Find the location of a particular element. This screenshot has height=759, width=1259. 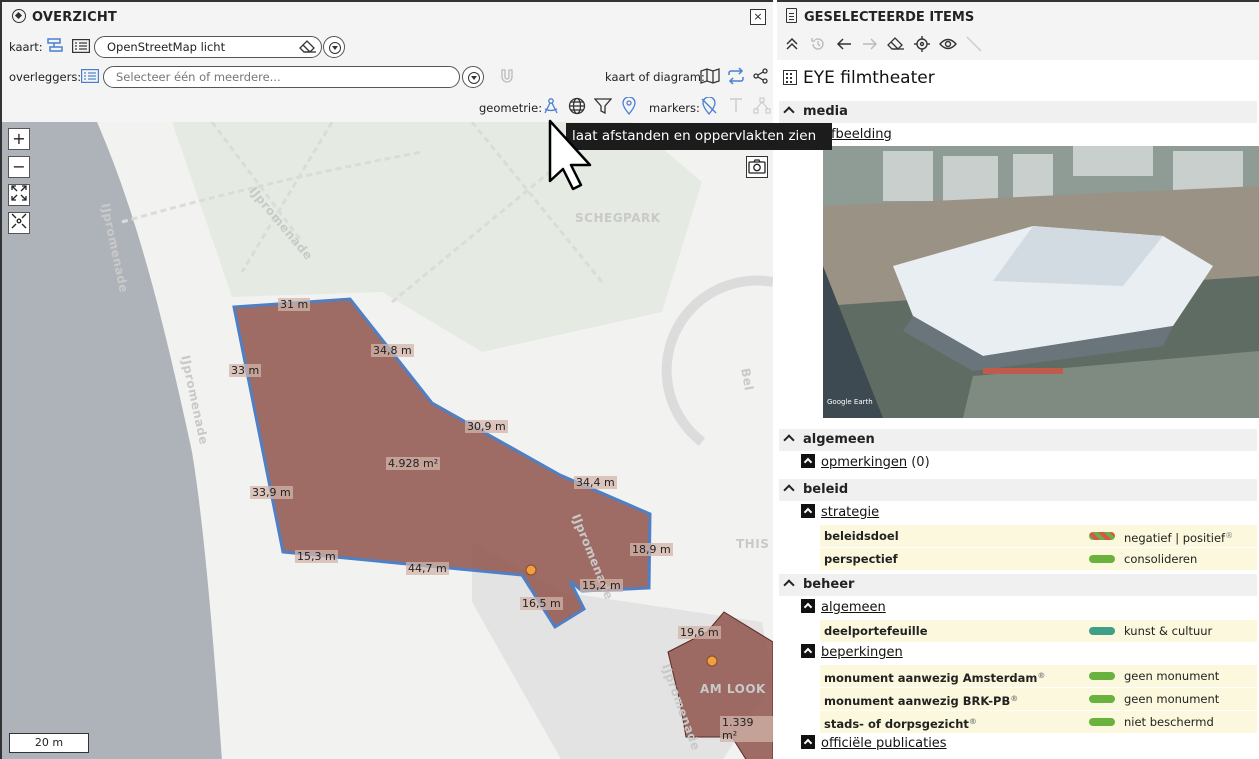

strategie-link: strategie is located at coordinates (850, 512).